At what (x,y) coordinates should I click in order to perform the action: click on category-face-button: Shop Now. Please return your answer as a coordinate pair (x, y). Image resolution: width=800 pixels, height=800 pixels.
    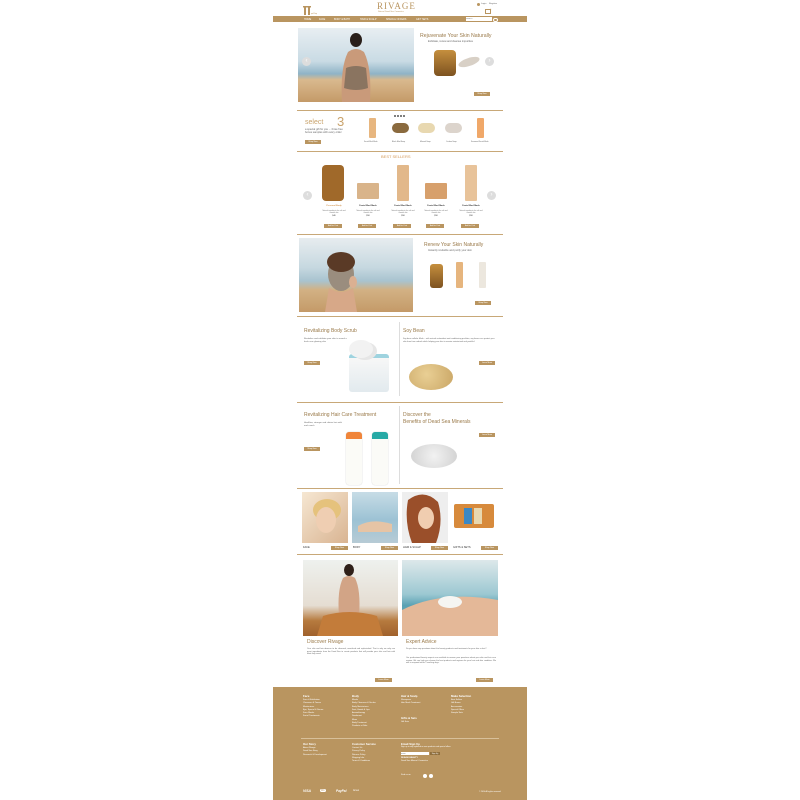
    Looking at the image, I should click on (339, 548).